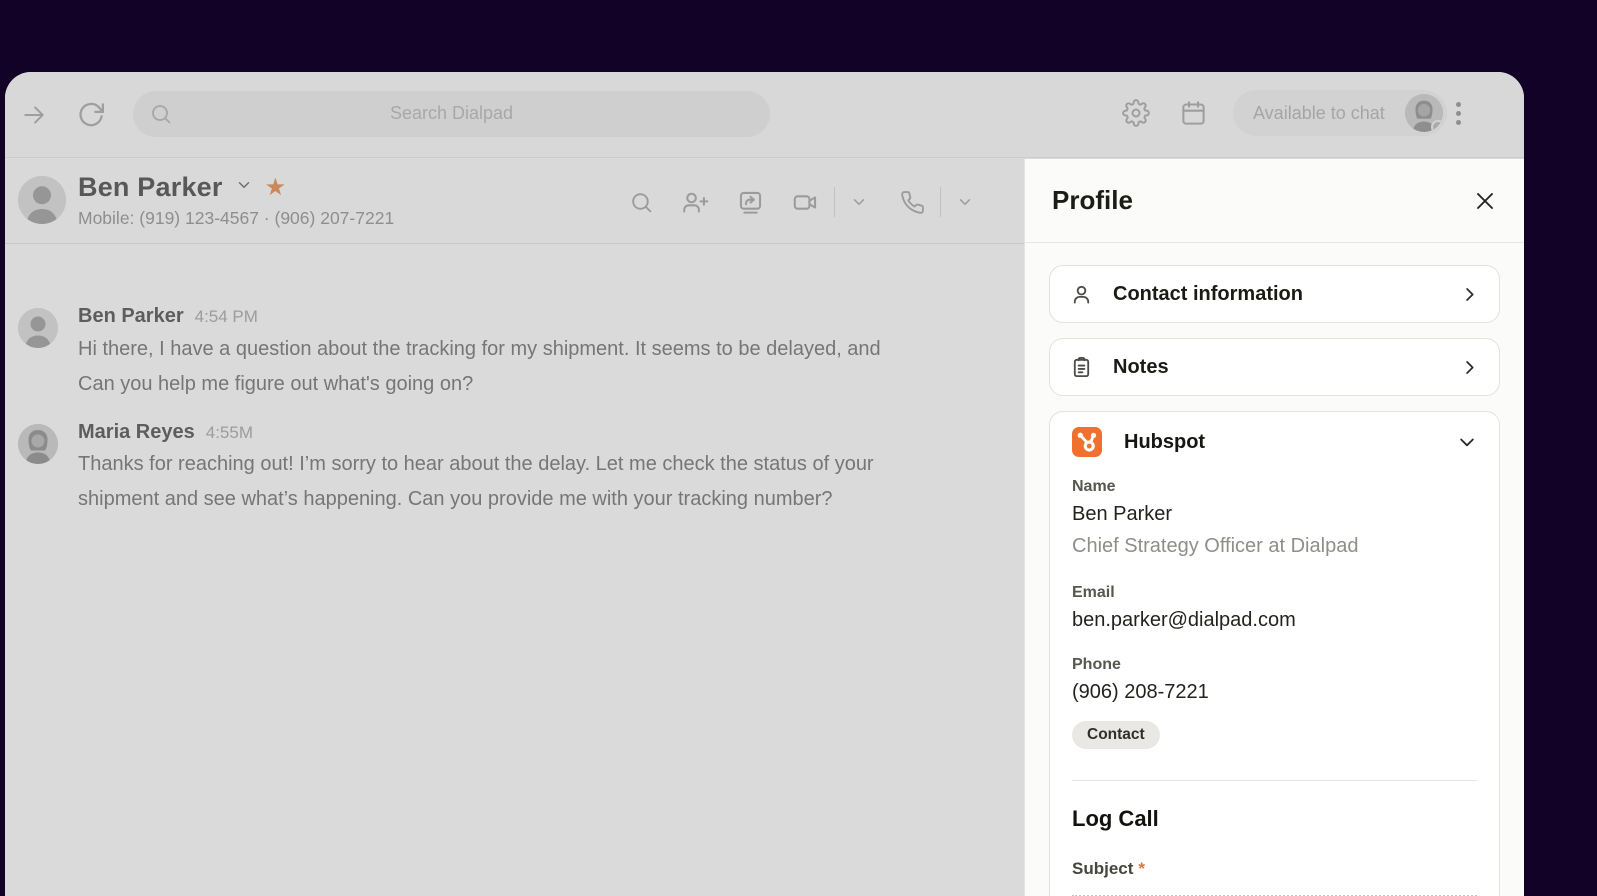  I want to click on contact-type-badge: Contact, so click(1116, 735).